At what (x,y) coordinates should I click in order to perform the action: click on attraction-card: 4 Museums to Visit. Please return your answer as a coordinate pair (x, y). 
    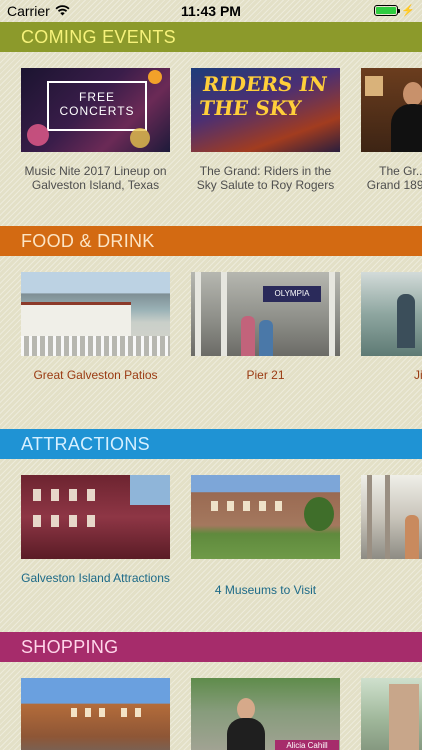
    Looking at the image, I should click on (265, 536).